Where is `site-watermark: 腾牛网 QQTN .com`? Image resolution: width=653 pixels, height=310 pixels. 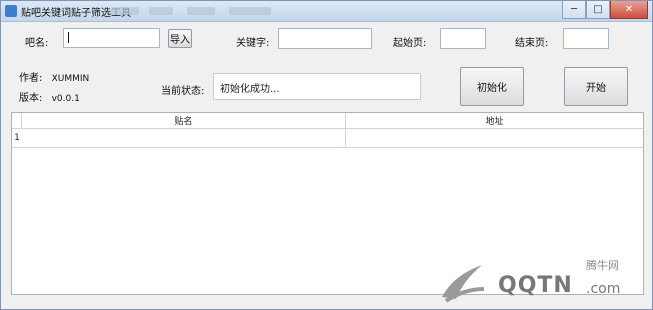 site-watermark: 腾牛网 QQTN .com is located at coordinates (541, 280).